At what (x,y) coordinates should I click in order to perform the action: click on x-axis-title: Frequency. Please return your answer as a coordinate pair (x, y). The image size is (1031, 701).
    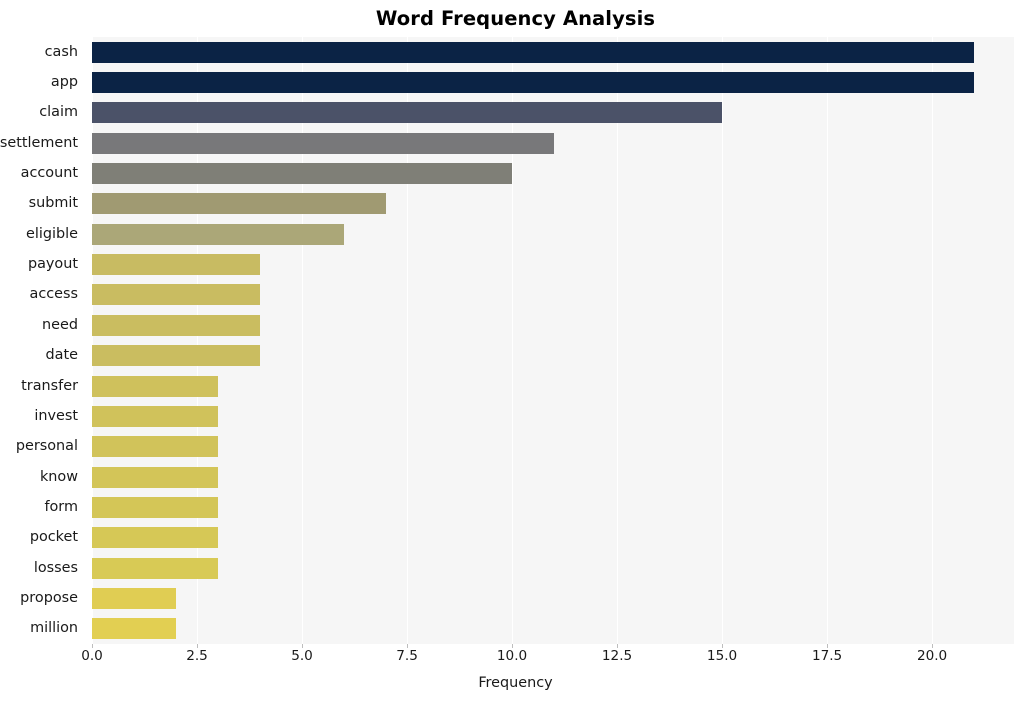
    Looking at the image, I should click on (515, 683).